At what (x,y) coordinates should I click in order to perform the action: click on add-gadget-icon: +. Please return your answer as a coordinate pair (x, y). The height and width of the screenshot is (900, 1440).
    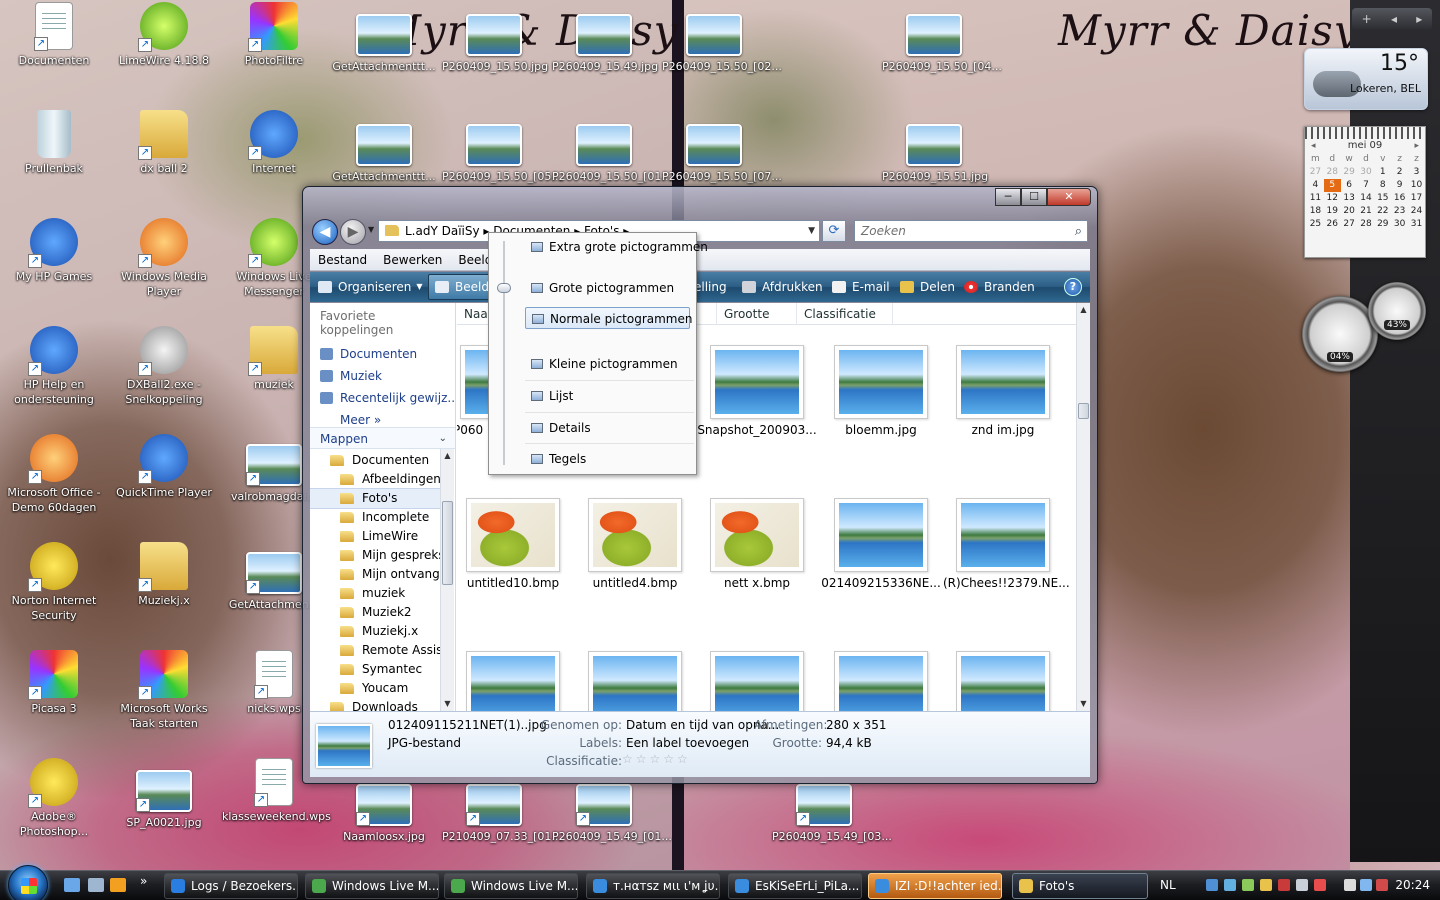
    Looking at the image, I should click on (1367, 19).